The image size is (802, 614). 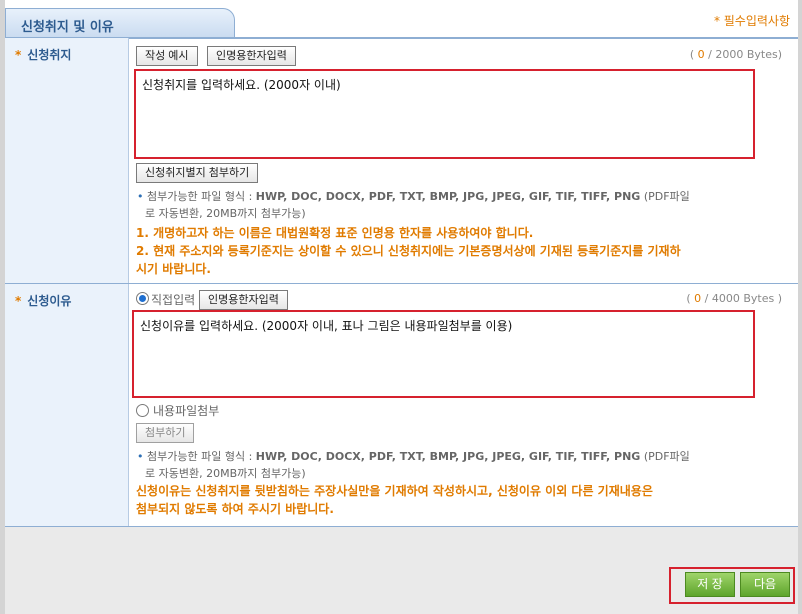 What do you see at coordinates (49, 301) in the screenshot?
I see `reason-label-text: 신청이유` at bounding box center [49, 301].